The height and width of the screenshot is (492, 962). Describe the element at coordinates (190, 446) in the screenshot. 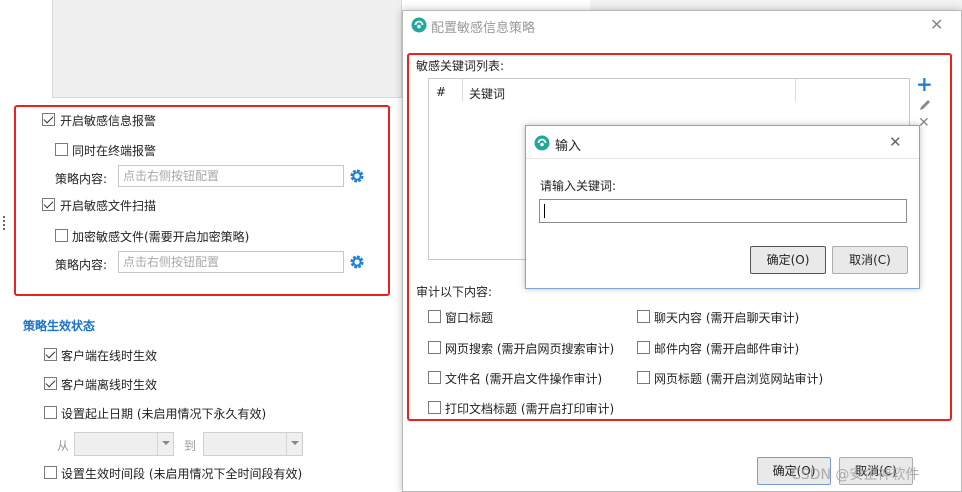

I see `to-label: 到` at that location.